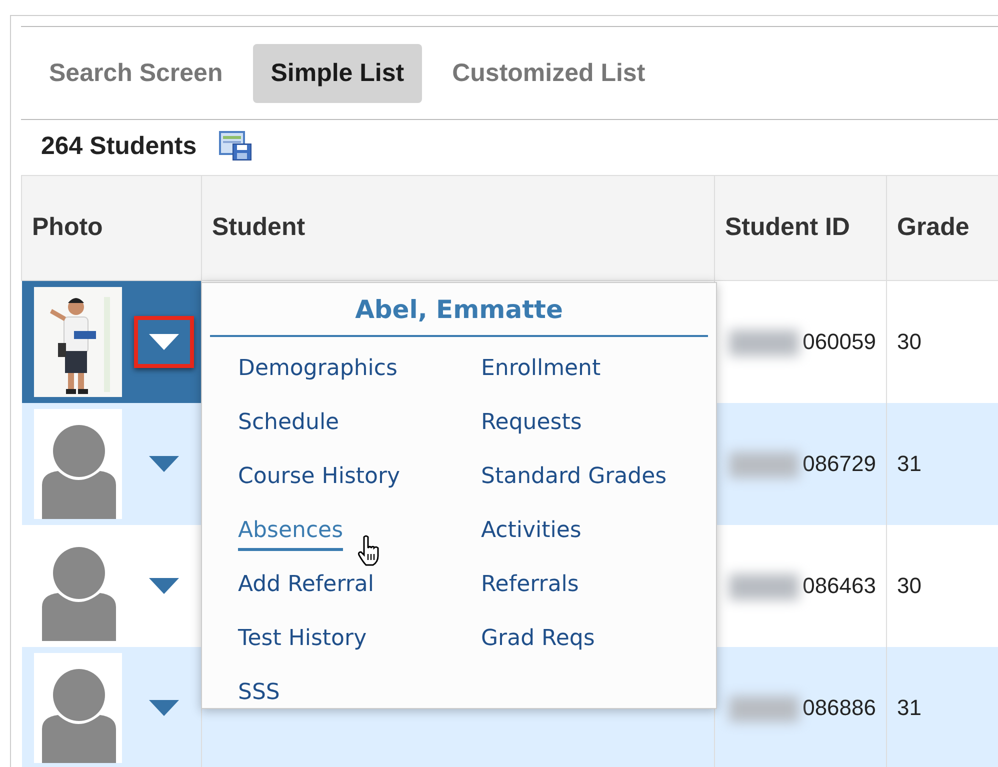  Describe the element at coordinates (302, 639) in the screenshot. I see `menu-link: Test History` at that location.